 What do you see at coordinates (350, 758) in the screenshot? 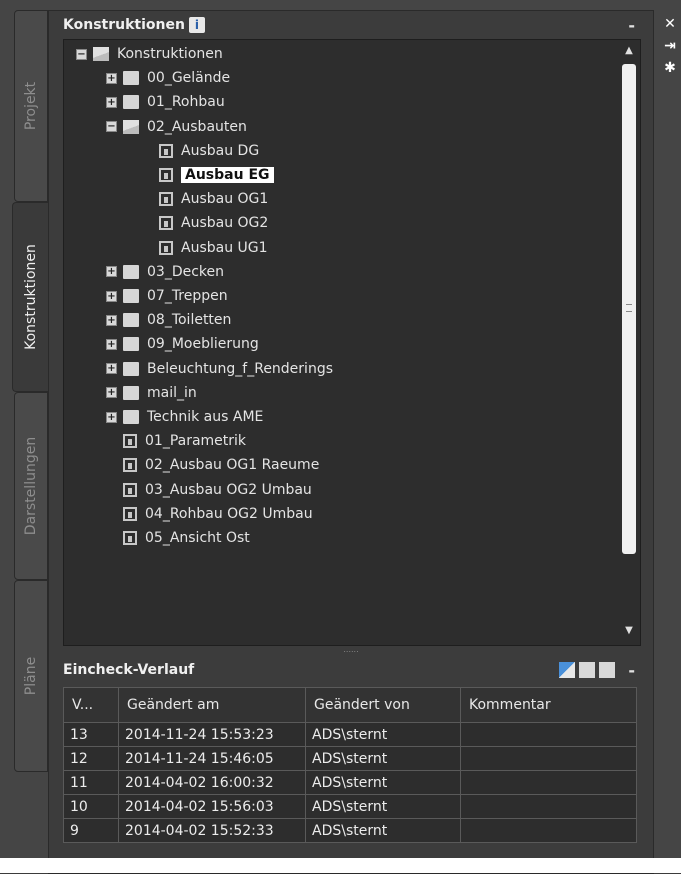
I see `history-row: 12 2014-11-24 15:46:05 ADS\sternt` at bounding box center [350, 758].